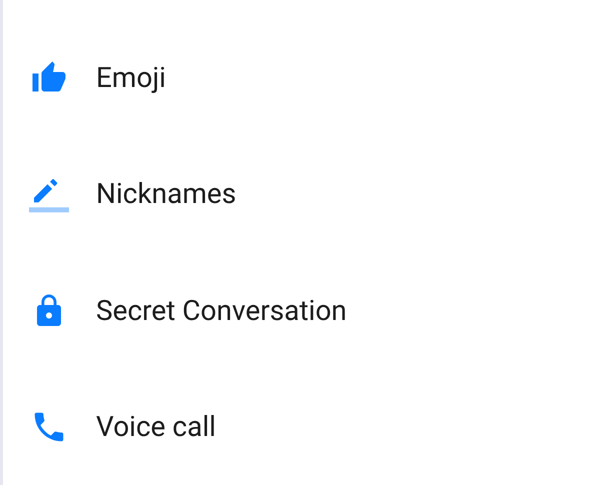  Describe the element at coordinates (131, 78) in the screenshot. I see `menu-item-label: Emoji` at that location.